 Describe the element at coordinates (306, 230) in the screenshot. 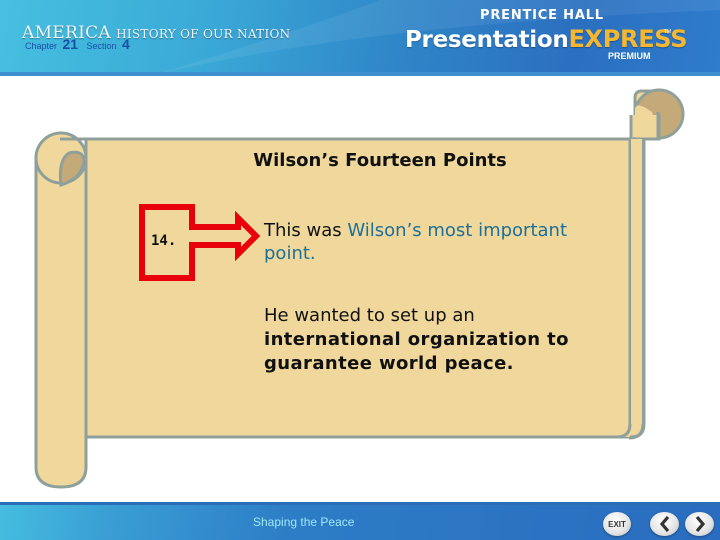

I see `paragraph1-prefix: This was` at that location.